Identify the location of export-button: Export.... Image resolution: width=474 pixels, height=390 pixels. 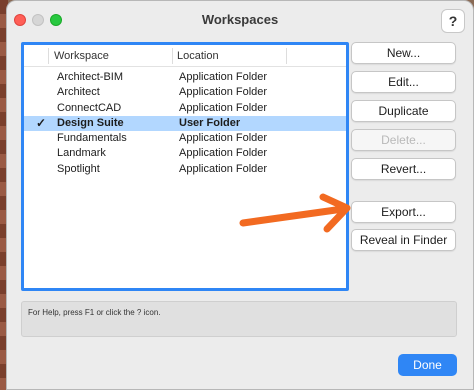
(403, 212).